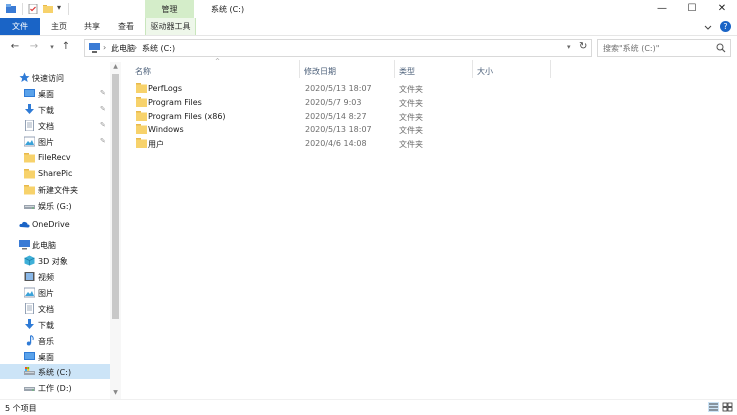  Describe the element at coordinates (662, 9) in the screenshot. I see `minimize-button: —` at that location.